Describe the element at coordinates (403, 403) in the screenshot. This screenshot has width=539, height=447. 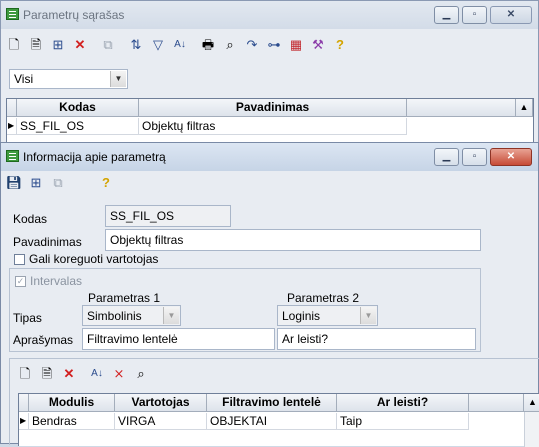
I see `column-header-ar-leisti: Ar leisti?` at that location.